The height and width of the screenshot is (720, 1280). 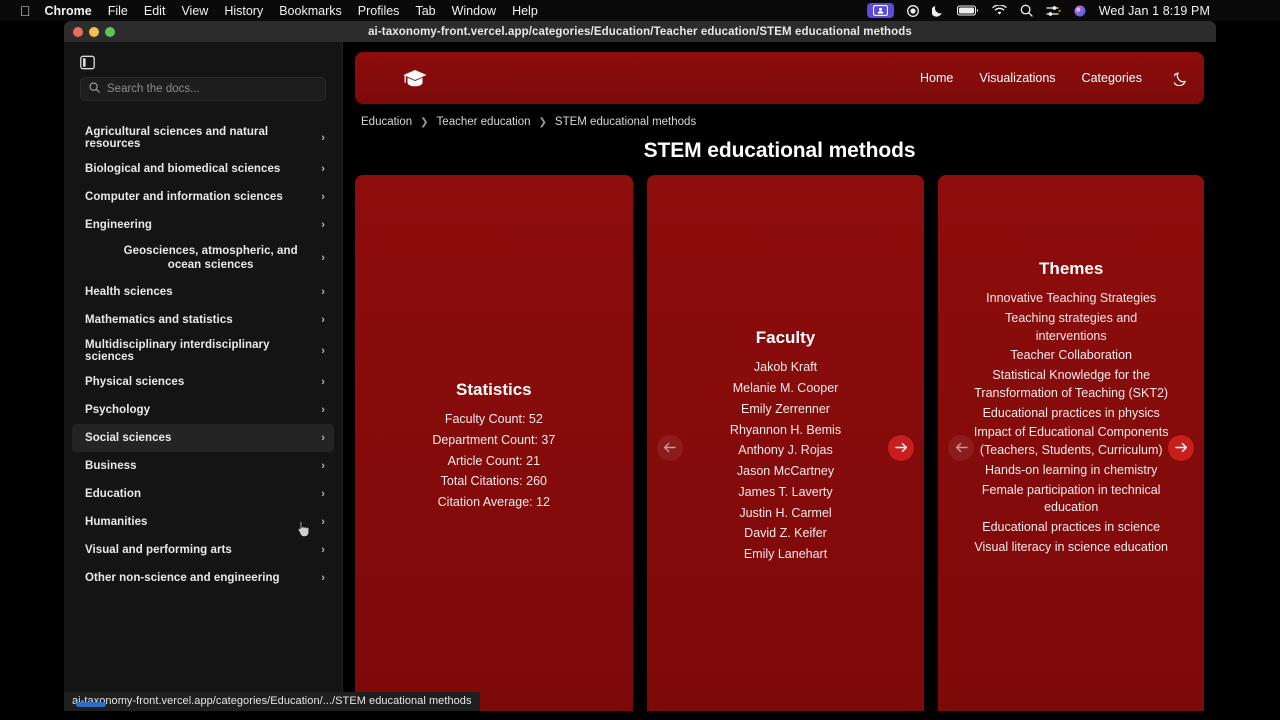 What do you see at coordinates (203, 225) in the screenshot?
I see `sidebar-item-engineering: Engineering ›` at bounding box center [203, 225].